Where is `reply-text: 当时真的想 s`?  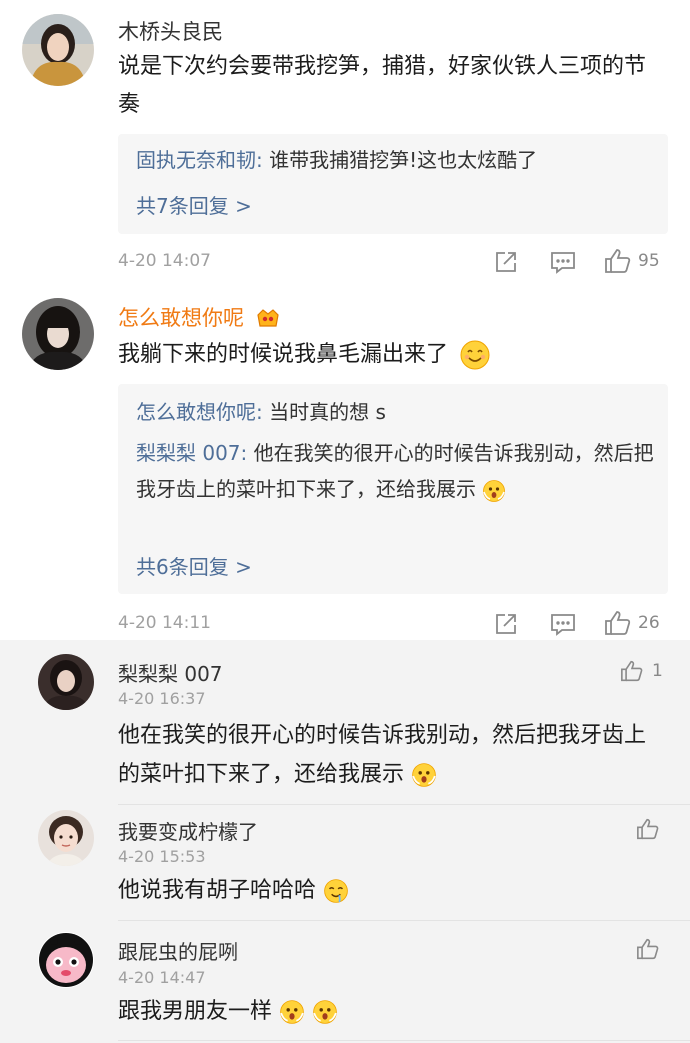 reply-text: 当时真的想 s is located at coordinates (324, 412).